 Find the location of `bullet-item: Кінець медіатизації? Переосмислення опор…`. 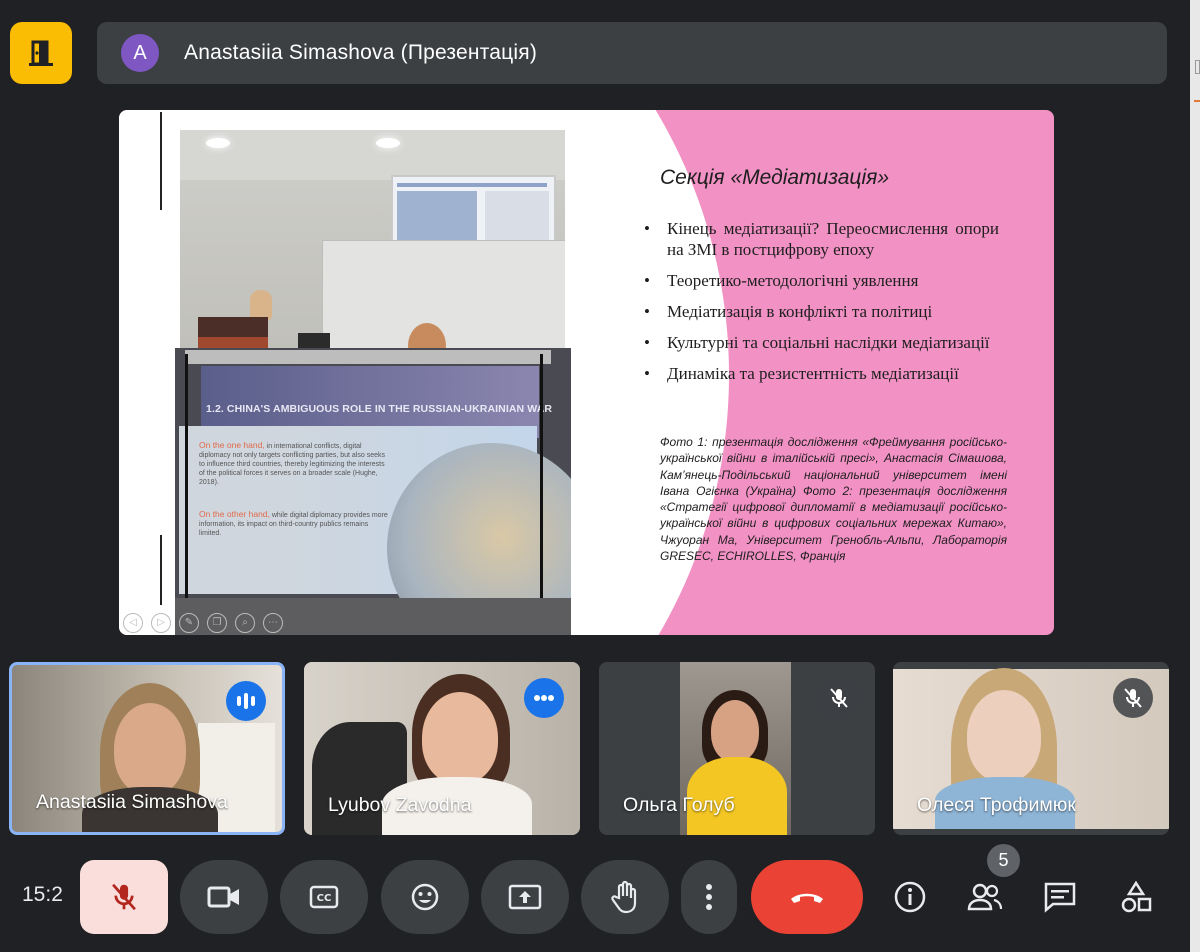

bullet-item: Кінець медіатизації? Переосмислення опор… is located at coordinates (821, 239).